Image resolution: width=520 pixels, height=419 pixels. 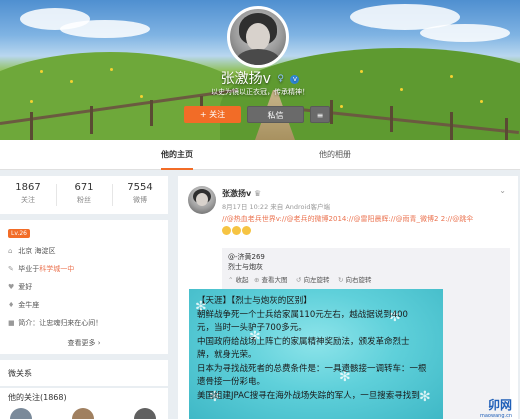 I want to click on post-author-name: 张激扬v, so click(x=237, y=193).